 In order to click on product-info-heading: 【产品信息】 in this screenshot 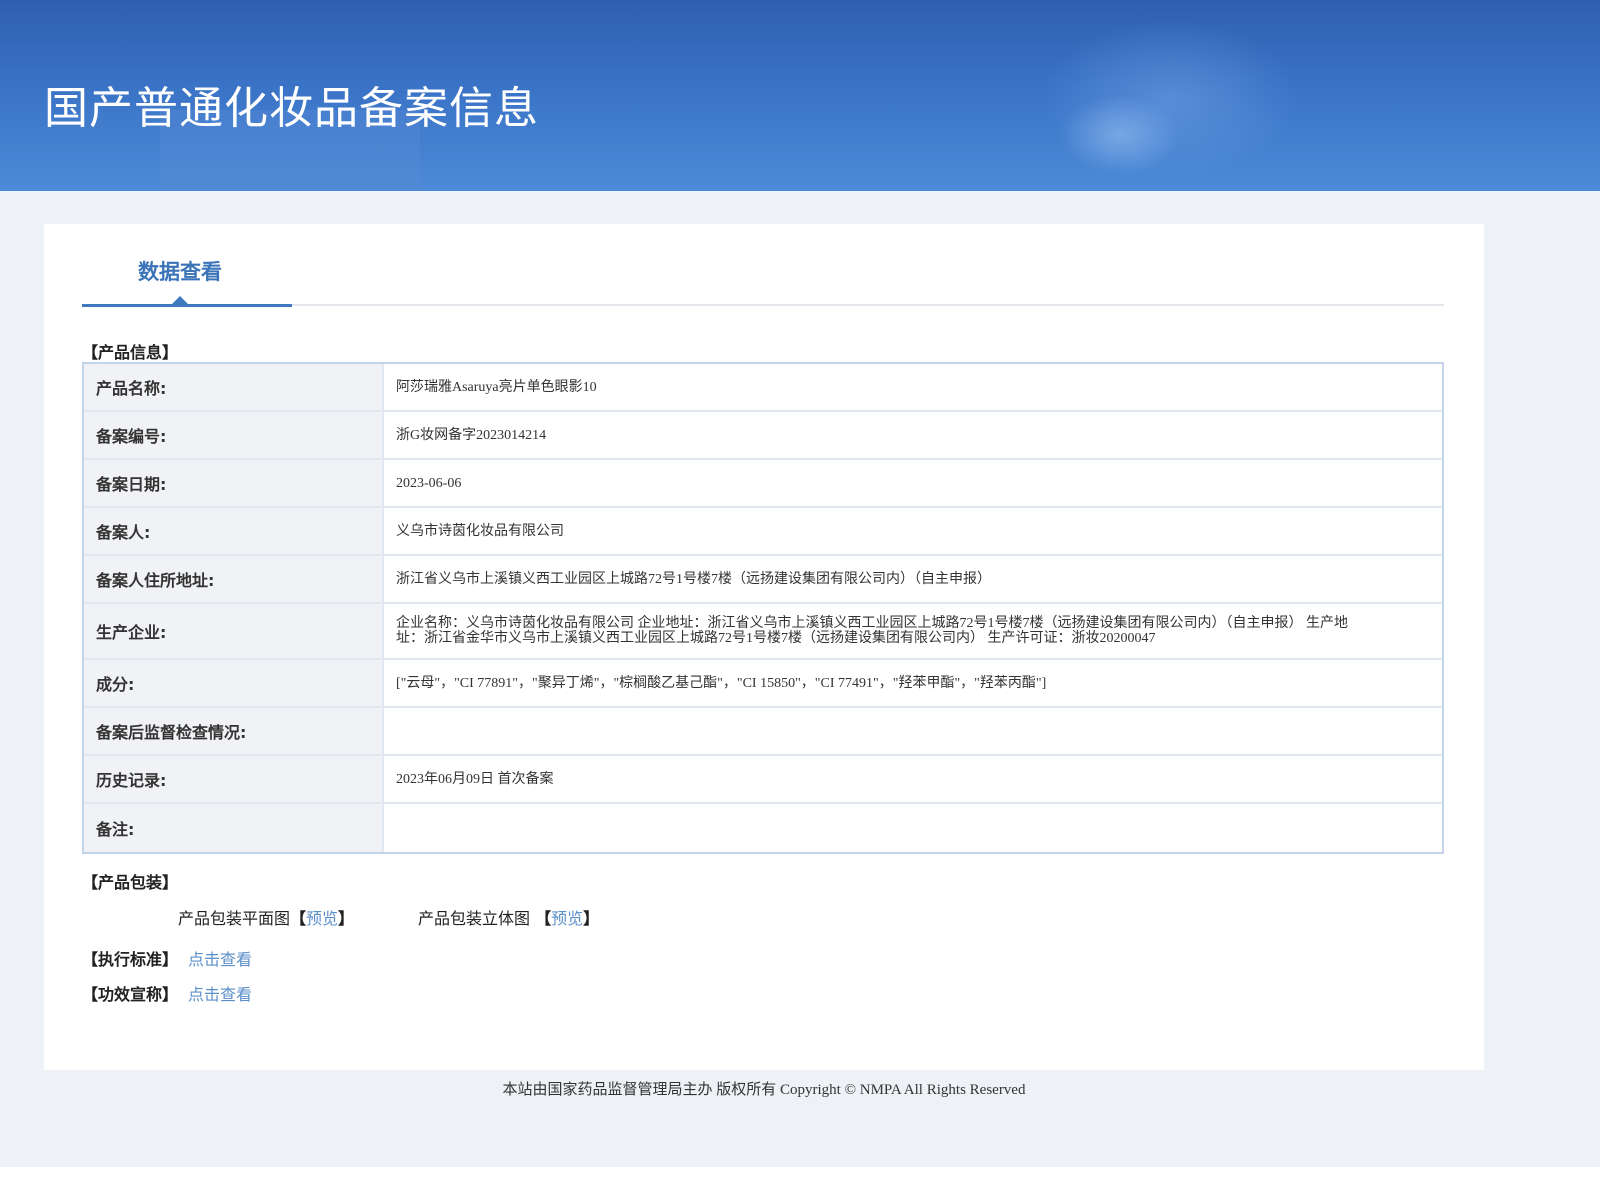, I will do `click(130, 352)`.